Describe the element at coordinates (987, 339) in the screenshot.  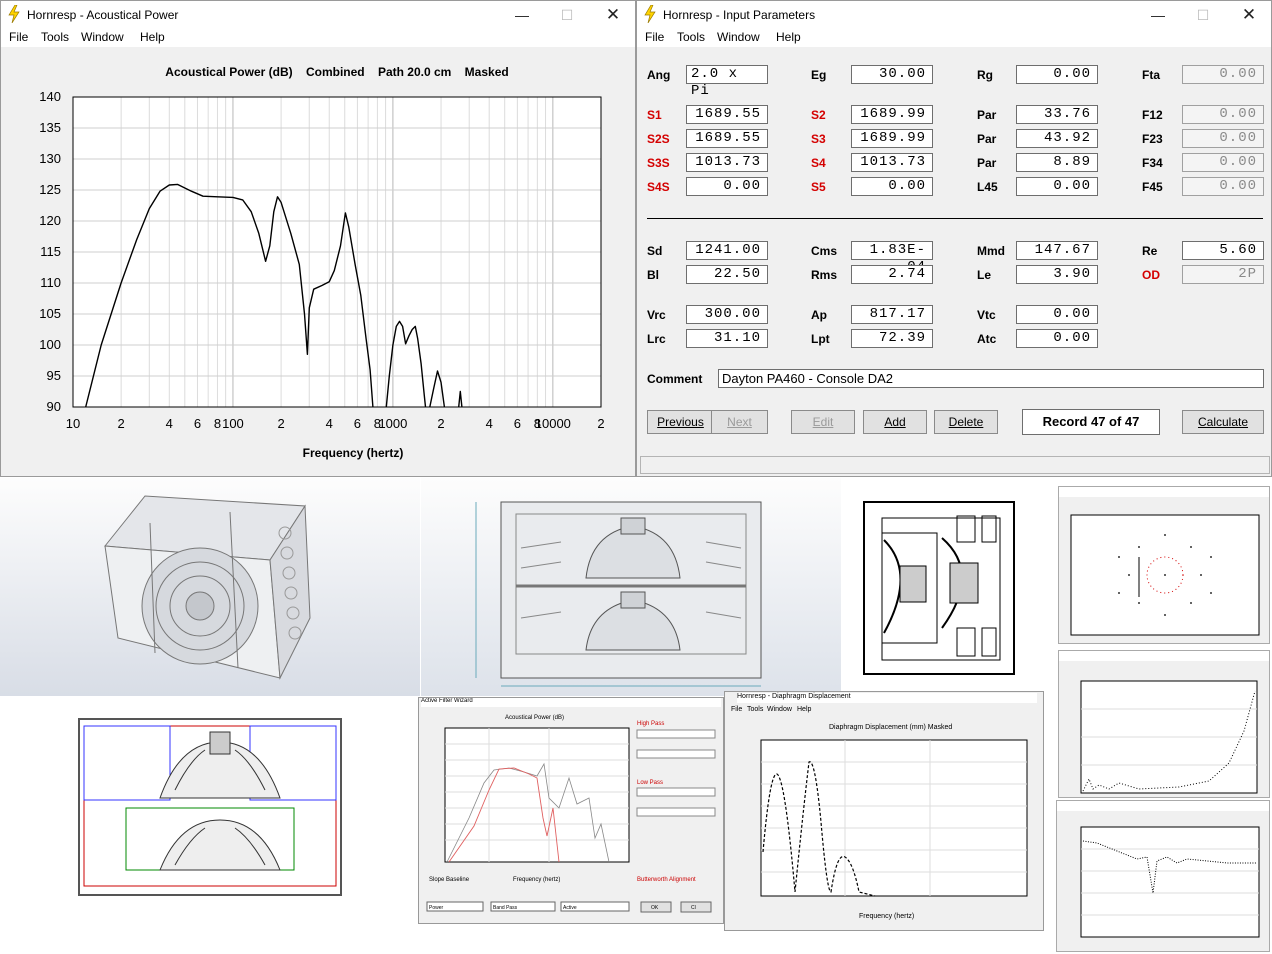
I see `label-atc: Atc` at that location.